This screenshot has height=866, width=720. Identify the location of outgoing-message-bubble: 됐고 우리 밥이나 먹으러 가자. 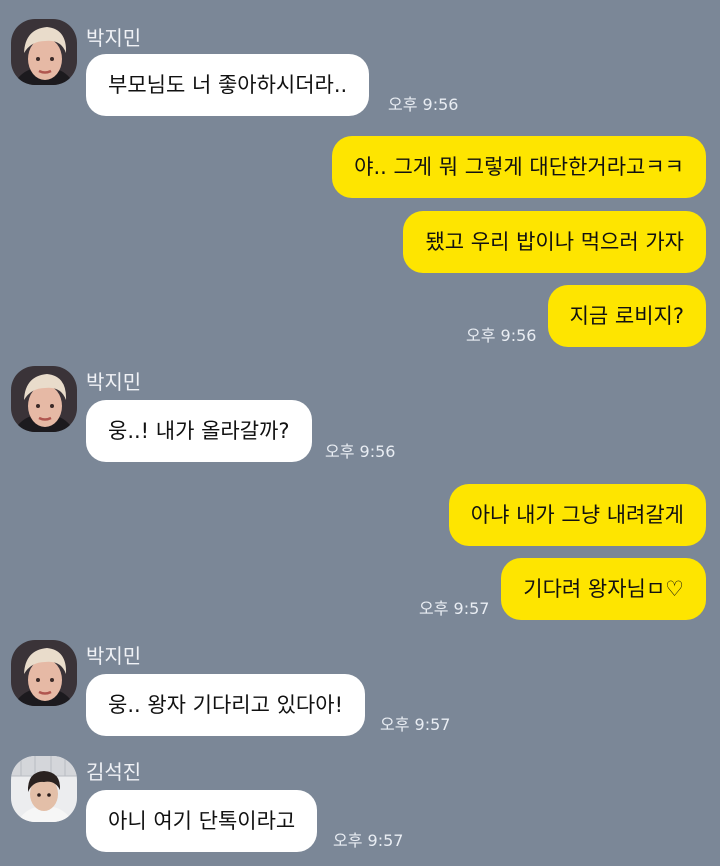
(554, 242).